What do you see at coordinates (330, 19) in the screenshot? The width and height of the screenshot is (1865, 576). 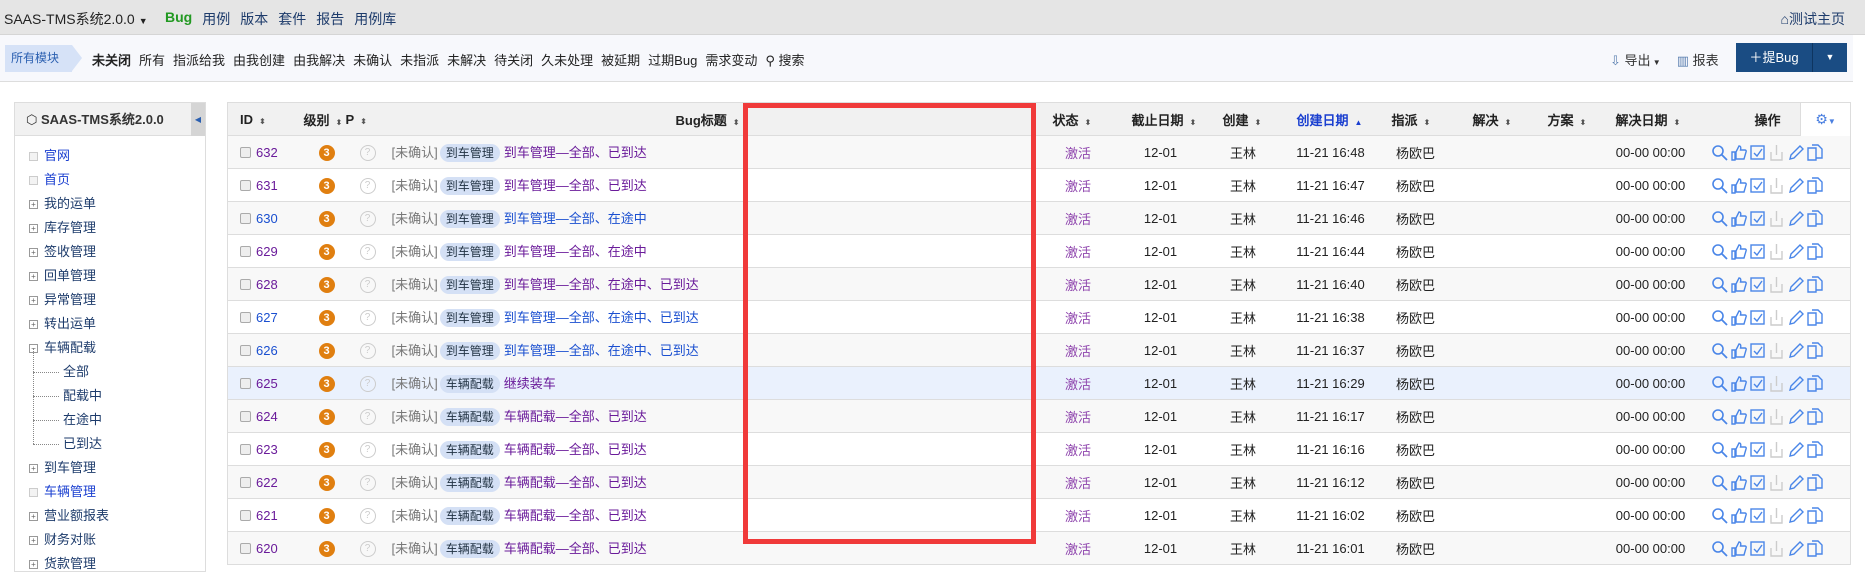 I see `nav-report: 报告` at bounding box center [330, 19].